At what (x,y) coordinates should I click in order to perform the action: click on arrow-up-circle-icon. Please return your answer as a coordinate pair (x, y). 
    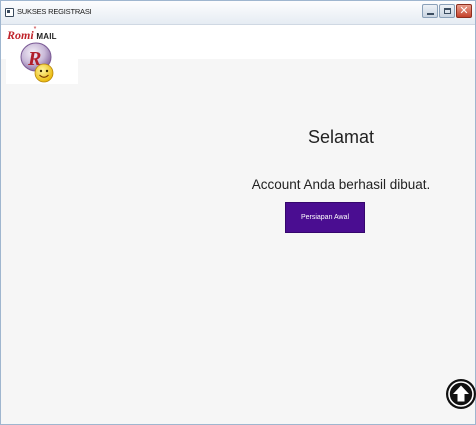
    Looking at the image, I should click on (461, 394).